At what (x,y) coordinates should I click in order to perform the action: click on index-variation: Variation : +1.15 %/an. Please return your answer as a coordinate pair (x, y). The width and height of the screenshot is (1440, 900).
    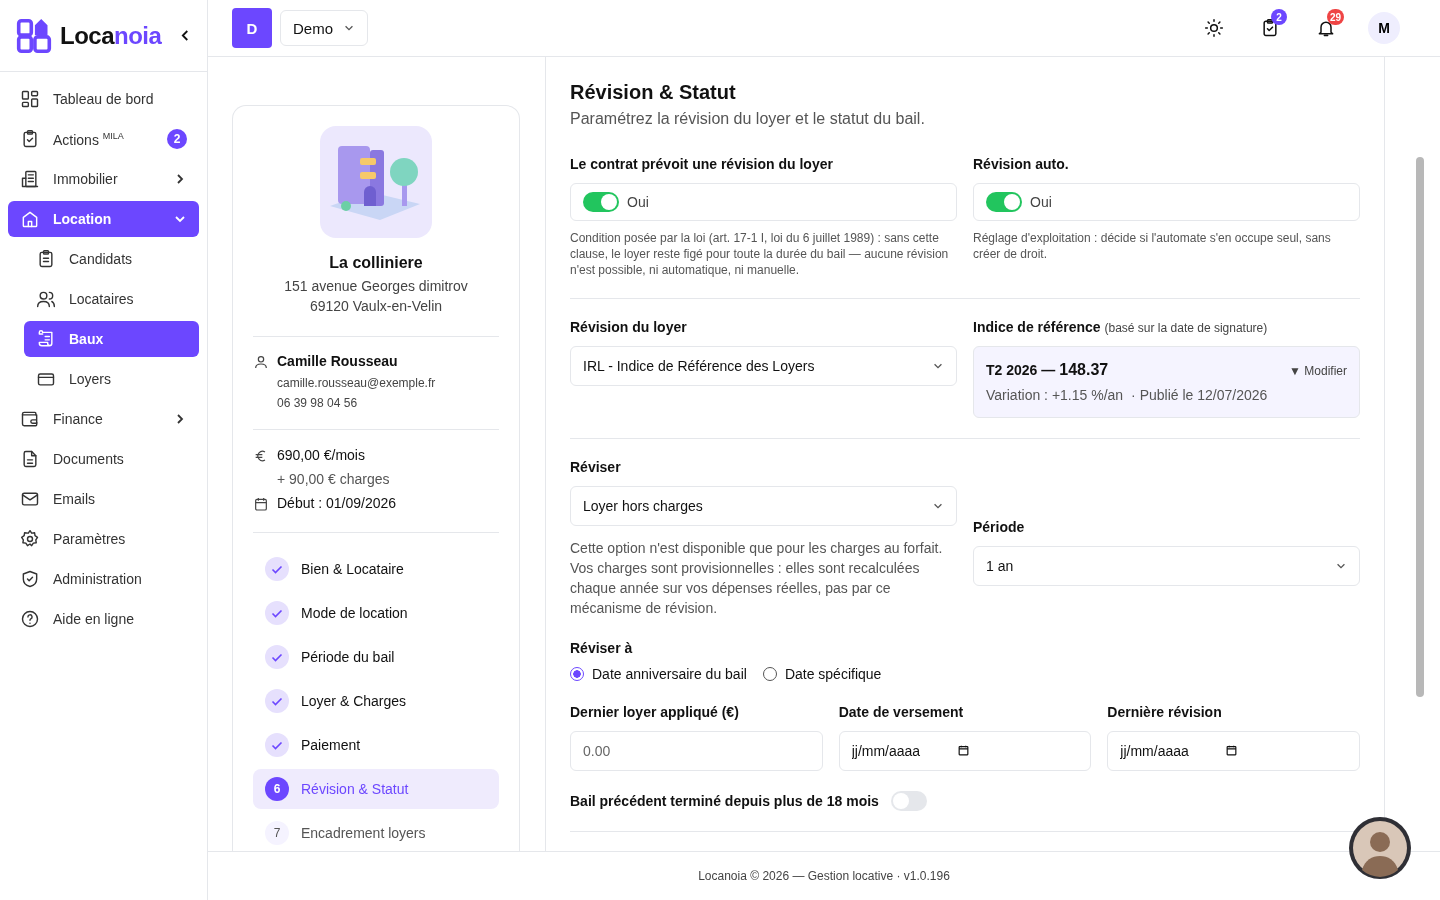
    Looking at the image, I should click on (1055, 395).